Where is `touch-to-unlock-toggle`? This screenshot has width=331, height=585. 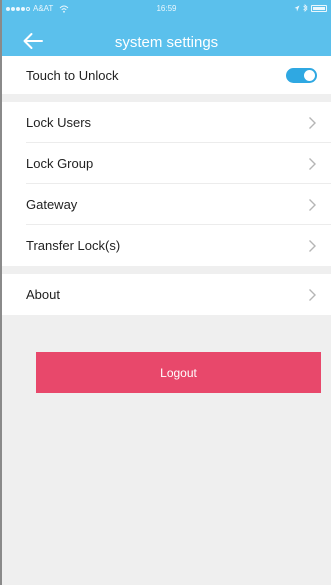 touch-to-unlock-toggle is located at coordinates (301, 75).